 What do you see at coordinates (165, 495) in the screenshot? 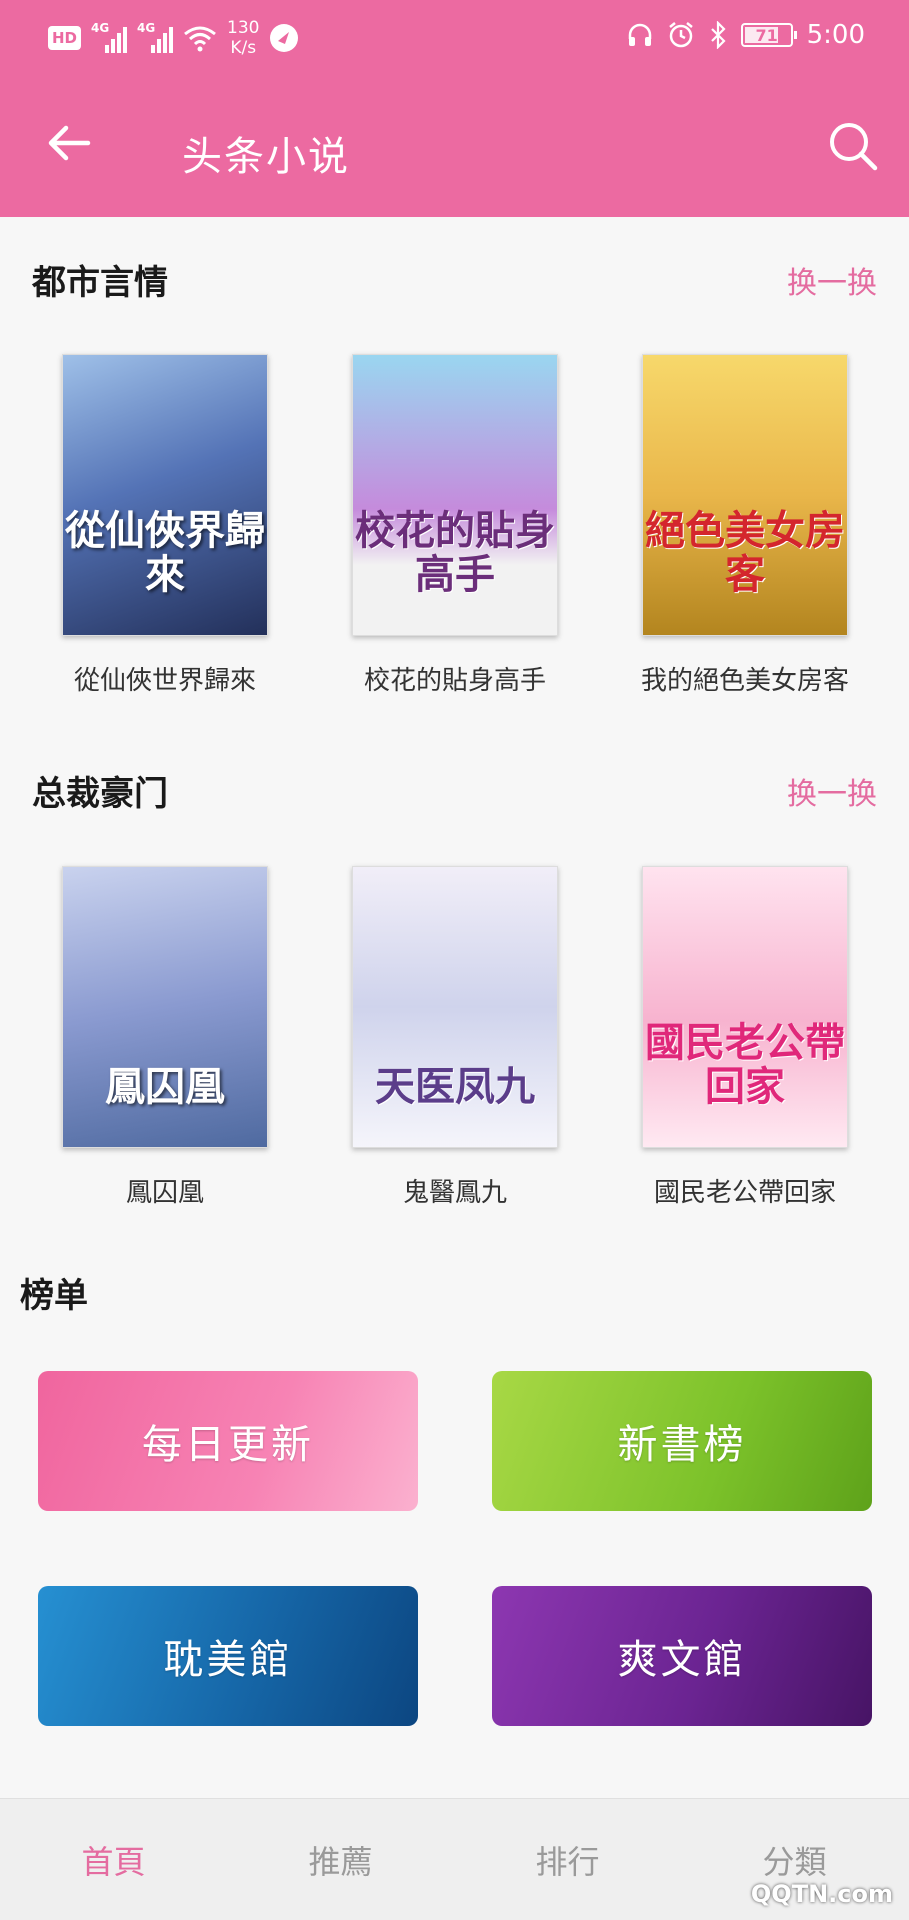
I see `book-cover: 從仙俠界歸來` at bounding box center [165, 495].